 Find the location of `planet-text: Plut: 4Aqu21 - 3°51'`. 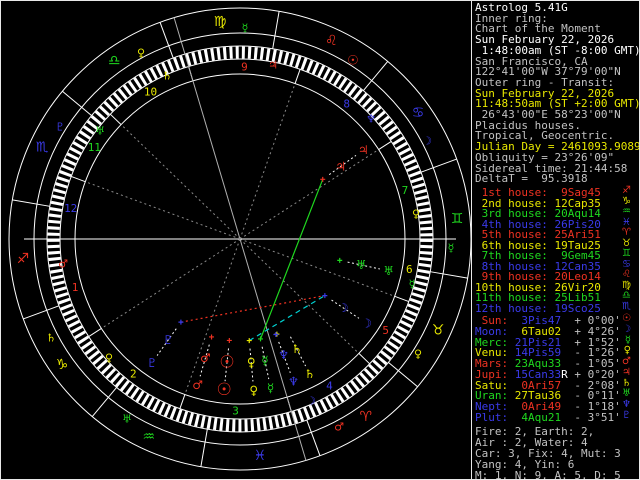

planet-text: Plut: 4Aqu21 - 3°51' is located at coordinates (548, 417).